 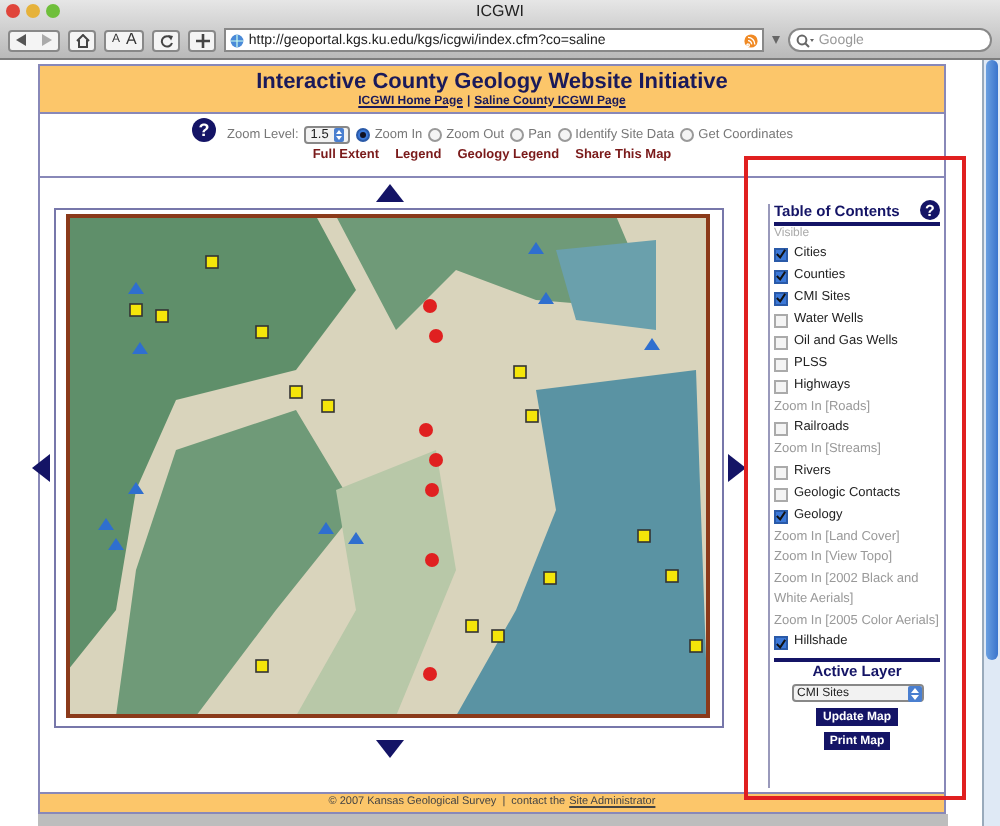 I want to click on pan-left-arrow, so click(x=41, y=468).